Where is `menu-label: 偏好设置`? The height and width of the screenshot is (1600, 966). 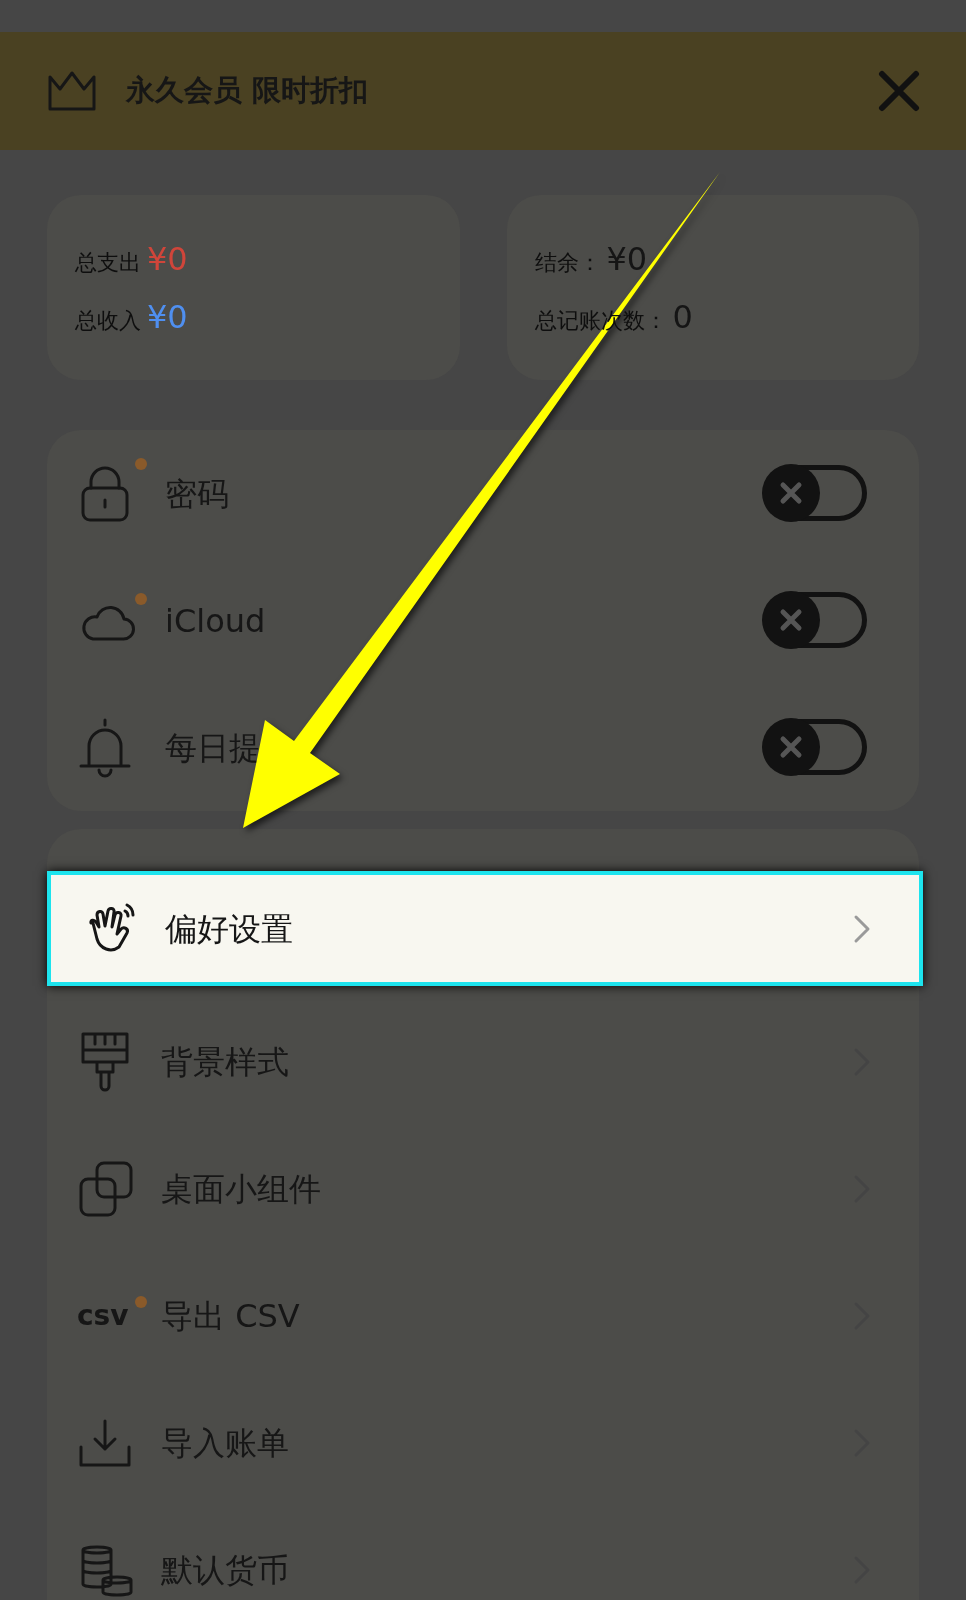
menu-label: 偏好设置 is located at coordinates (229, 929).